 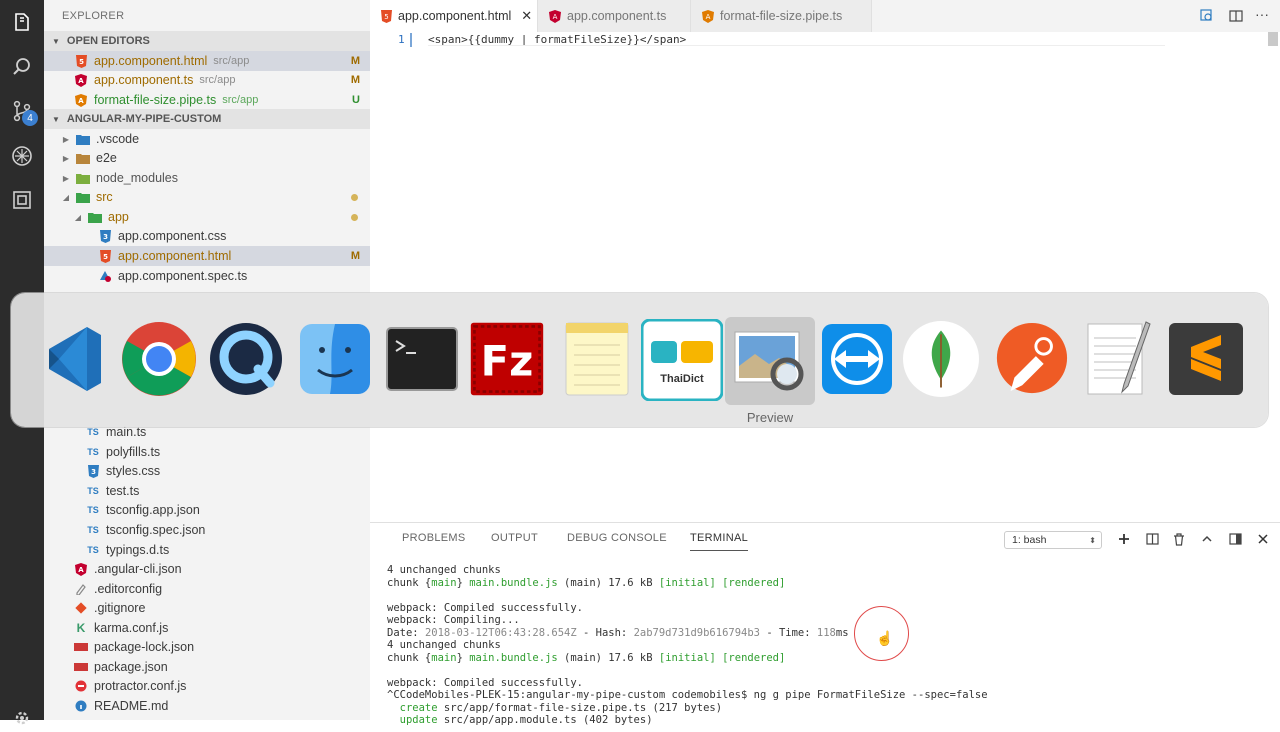 What do you see at coordinates (1119, 359) in the screenshot?
I see `textedit-icon` at bounding box center [1119, 359].